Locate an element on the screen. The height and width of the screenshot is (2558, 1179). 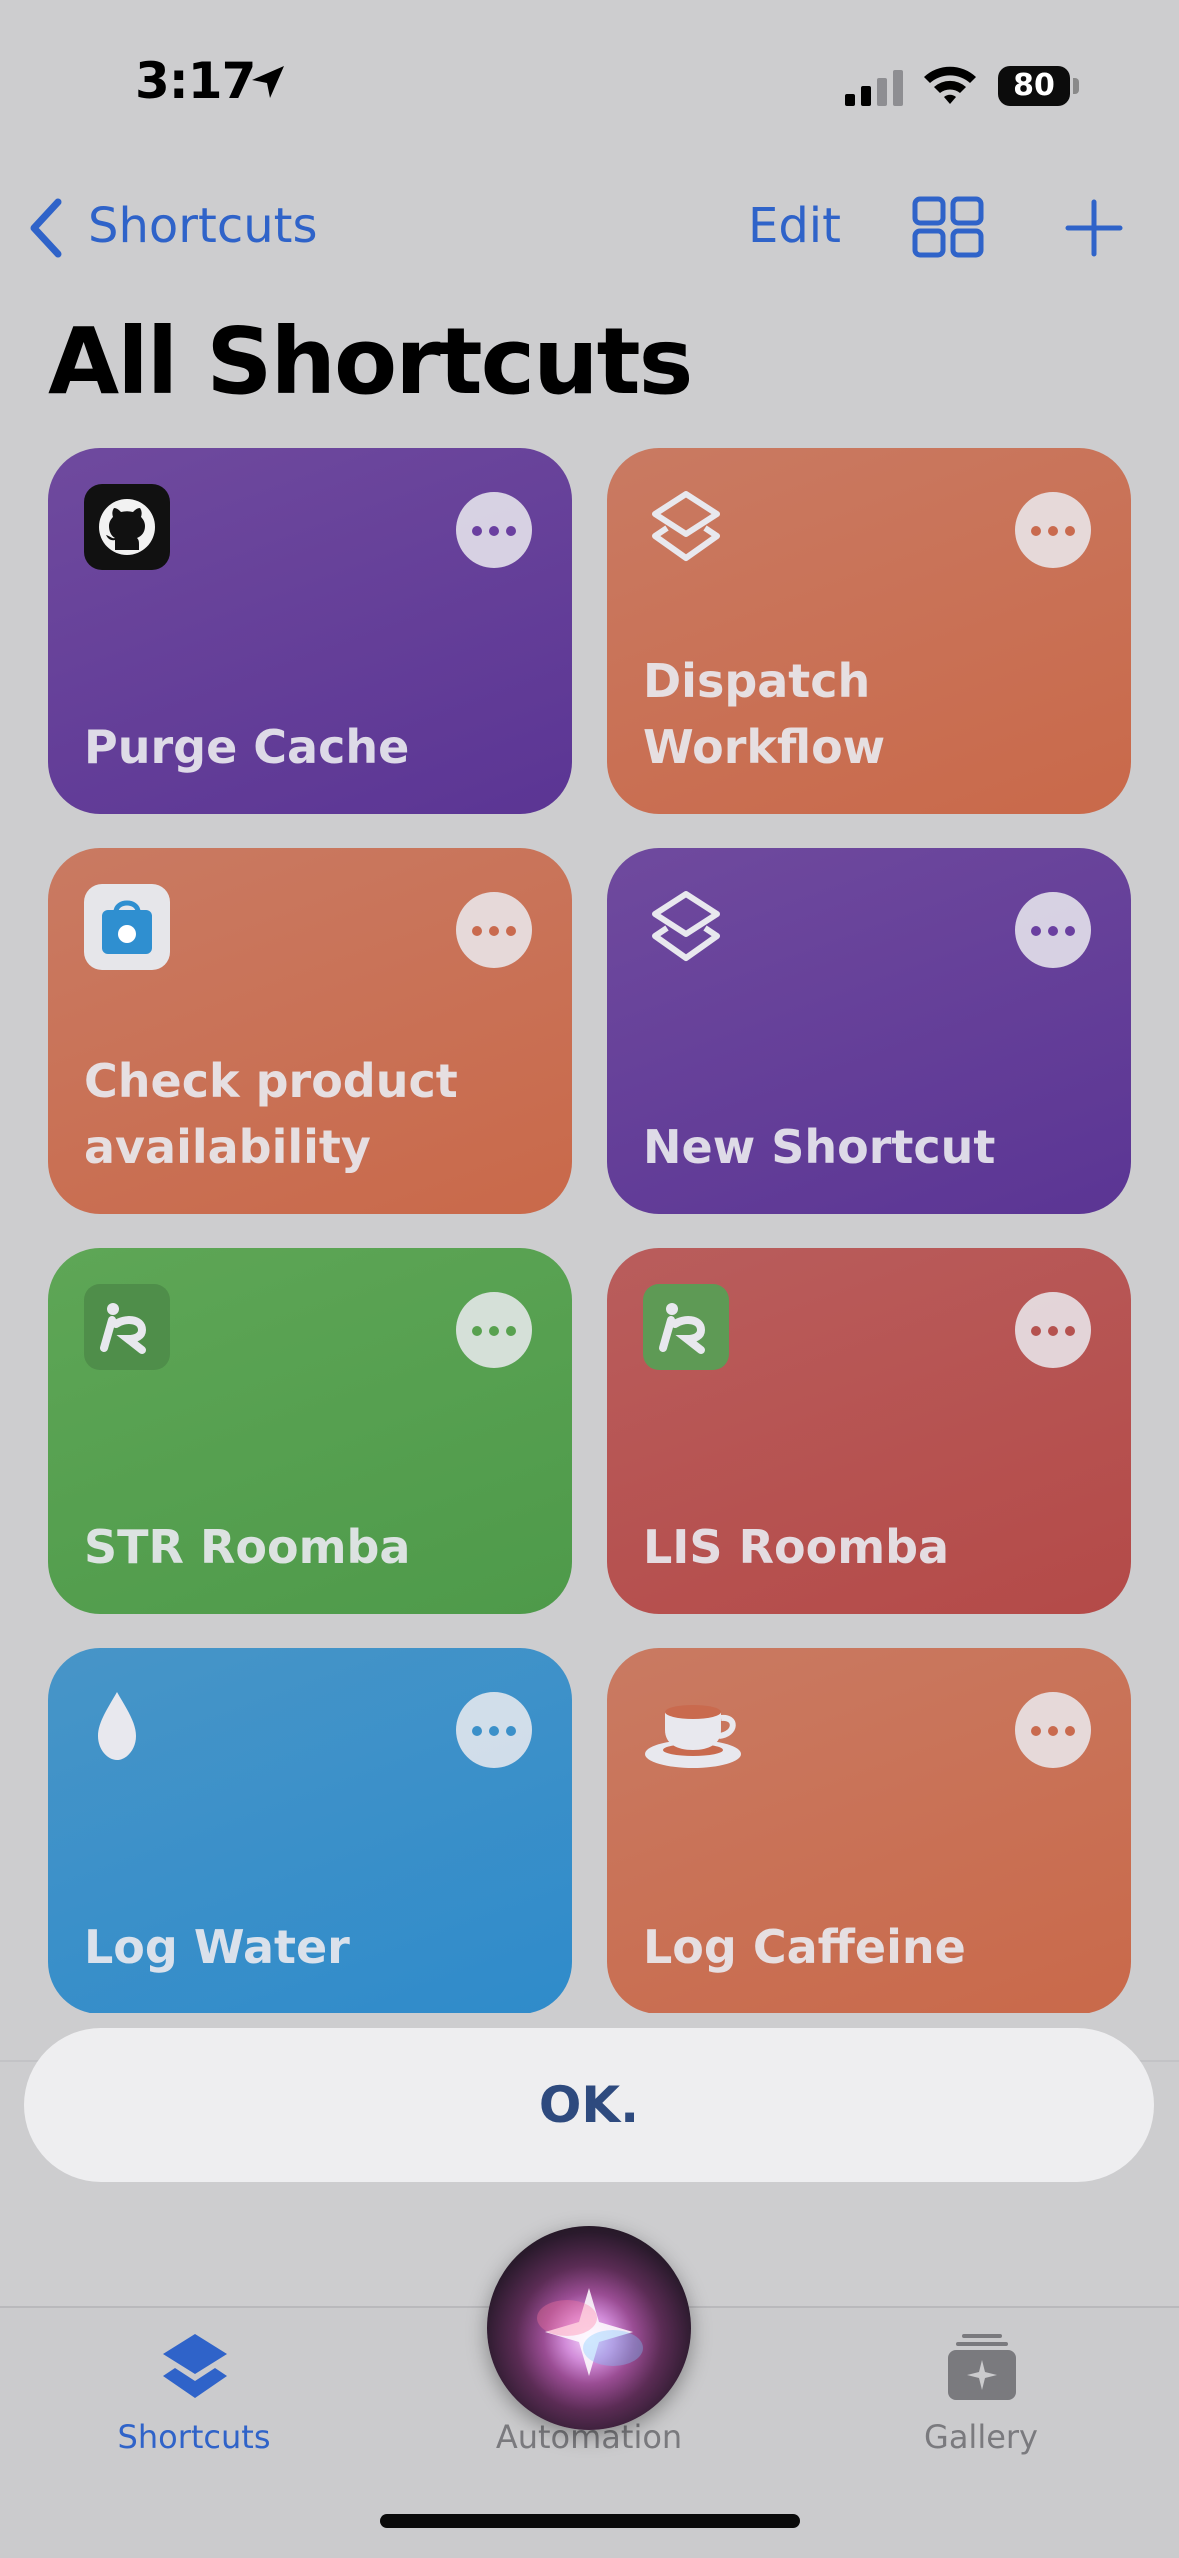
shortcut-label: Check product availability is located at coordinates (271, 1114).